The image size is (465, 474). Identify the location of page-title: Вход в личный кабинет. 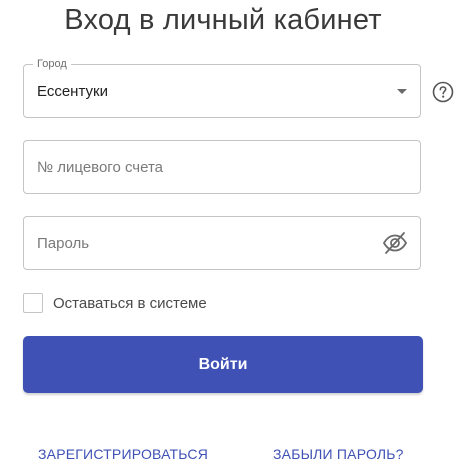
(223, 20).